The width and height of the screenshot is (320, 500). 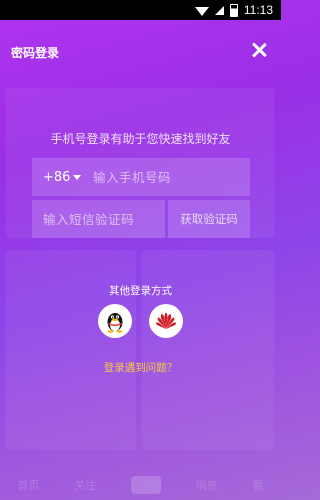 I want to click on background-bottom-nav: 首页 关注 消息 我, so click(x=140, y=485).